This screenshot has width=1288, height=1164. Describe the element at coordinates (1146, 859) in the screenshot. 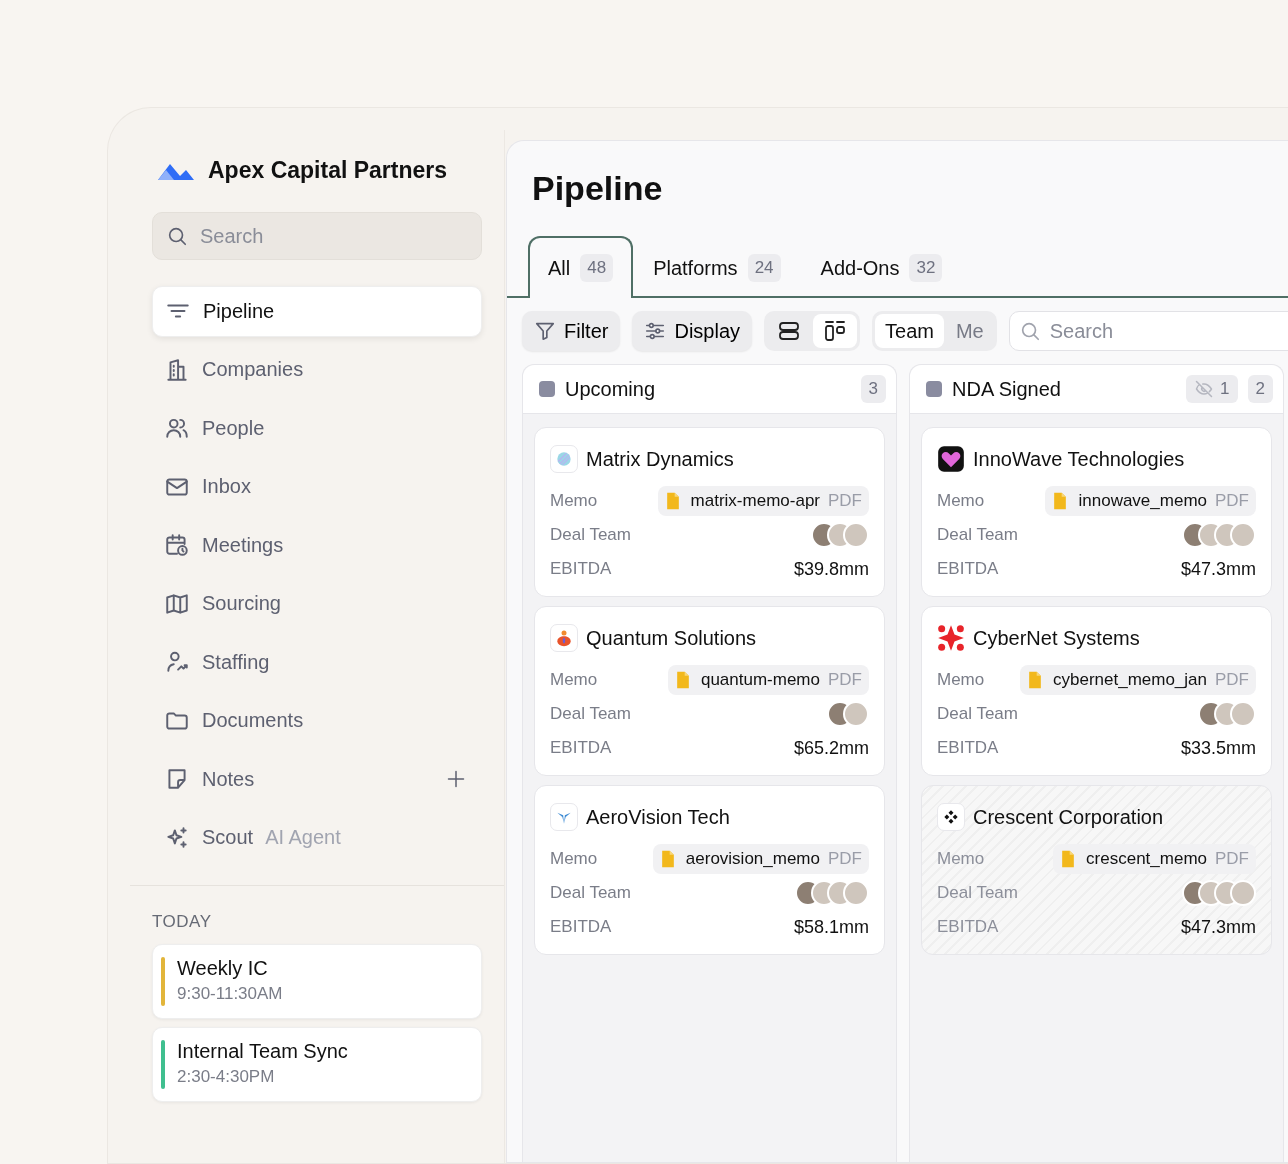

I see `file-name: crescent_memo` at that location.